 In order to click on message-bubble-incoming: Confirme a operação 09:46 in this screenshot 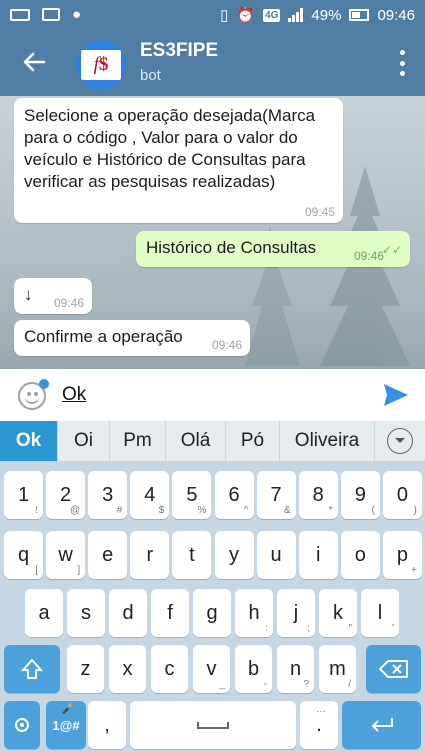, I will do `click(132, 338)`.